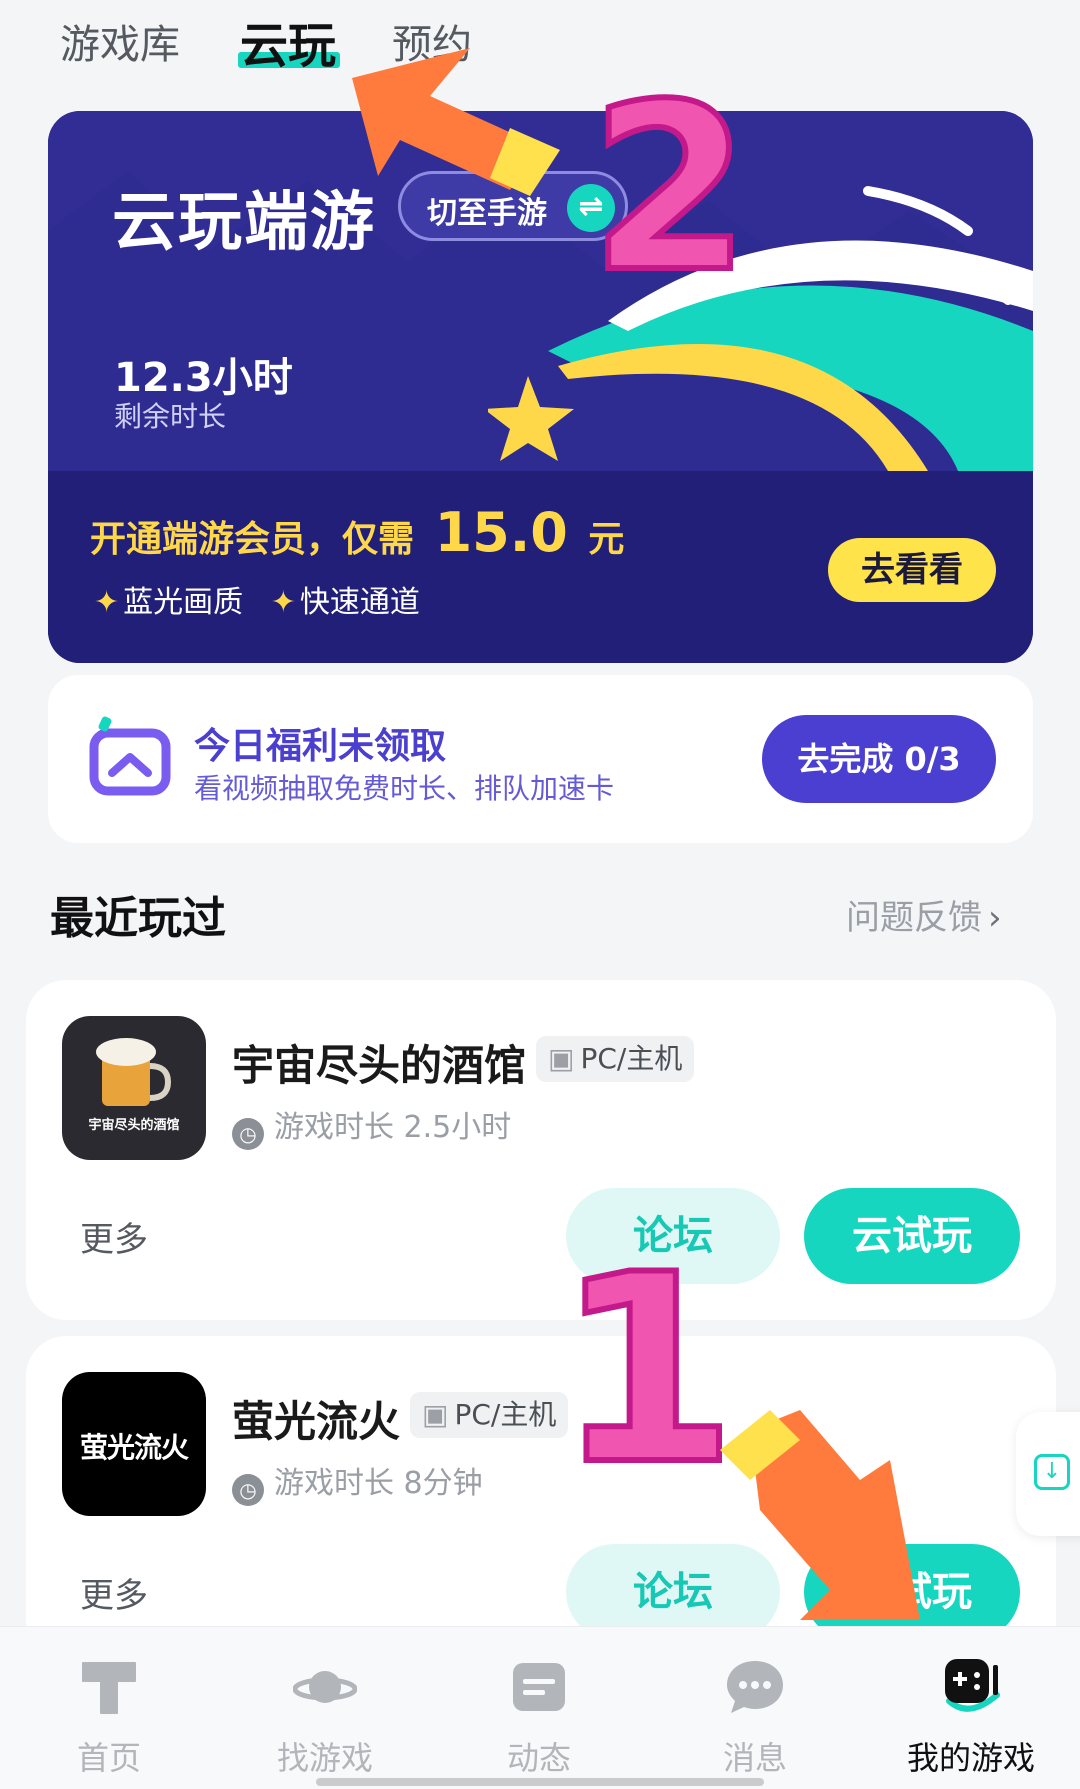 This screenshot has height=1789, width=1080. What do you see at coordinates (266, 599) in the screenshot?
I see `vip-perks: ✦ 蓝光画质 ✦ 快速通道` at bounding box center [266, 599].